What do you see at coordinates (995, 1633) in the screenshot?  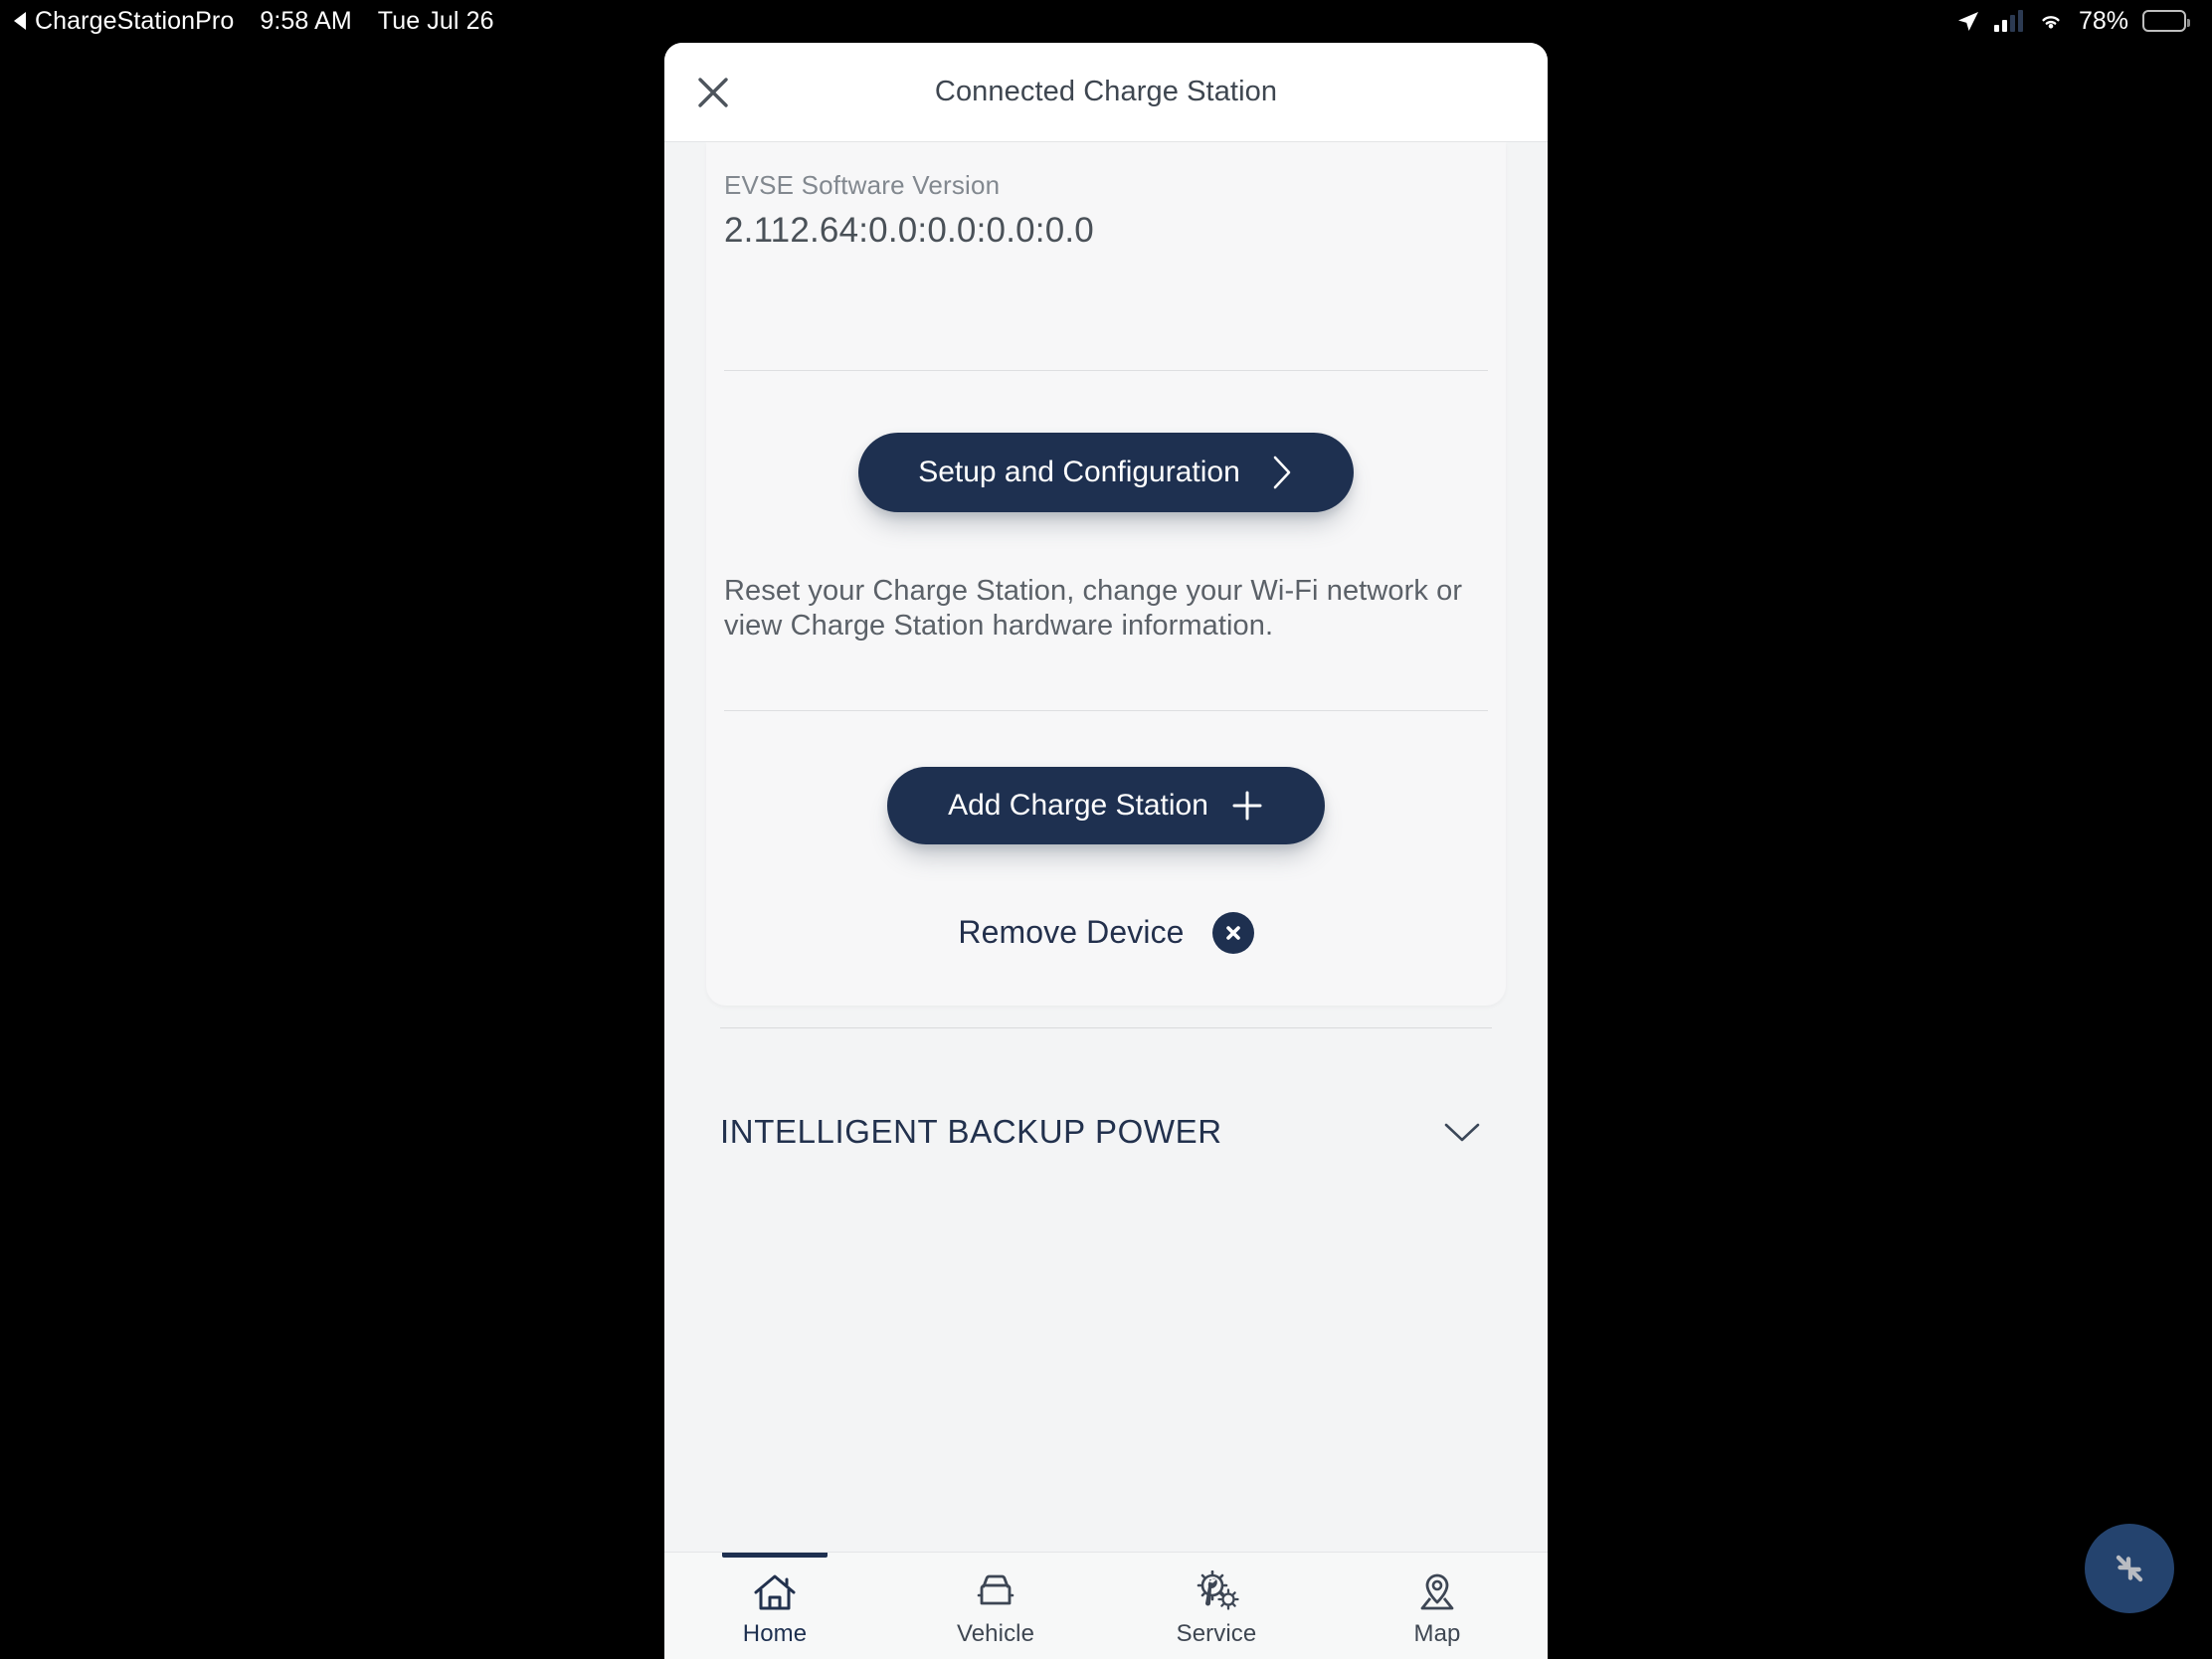 I see `tab-vehicle-label: Vehicle` at bounding box center [995, 1633].